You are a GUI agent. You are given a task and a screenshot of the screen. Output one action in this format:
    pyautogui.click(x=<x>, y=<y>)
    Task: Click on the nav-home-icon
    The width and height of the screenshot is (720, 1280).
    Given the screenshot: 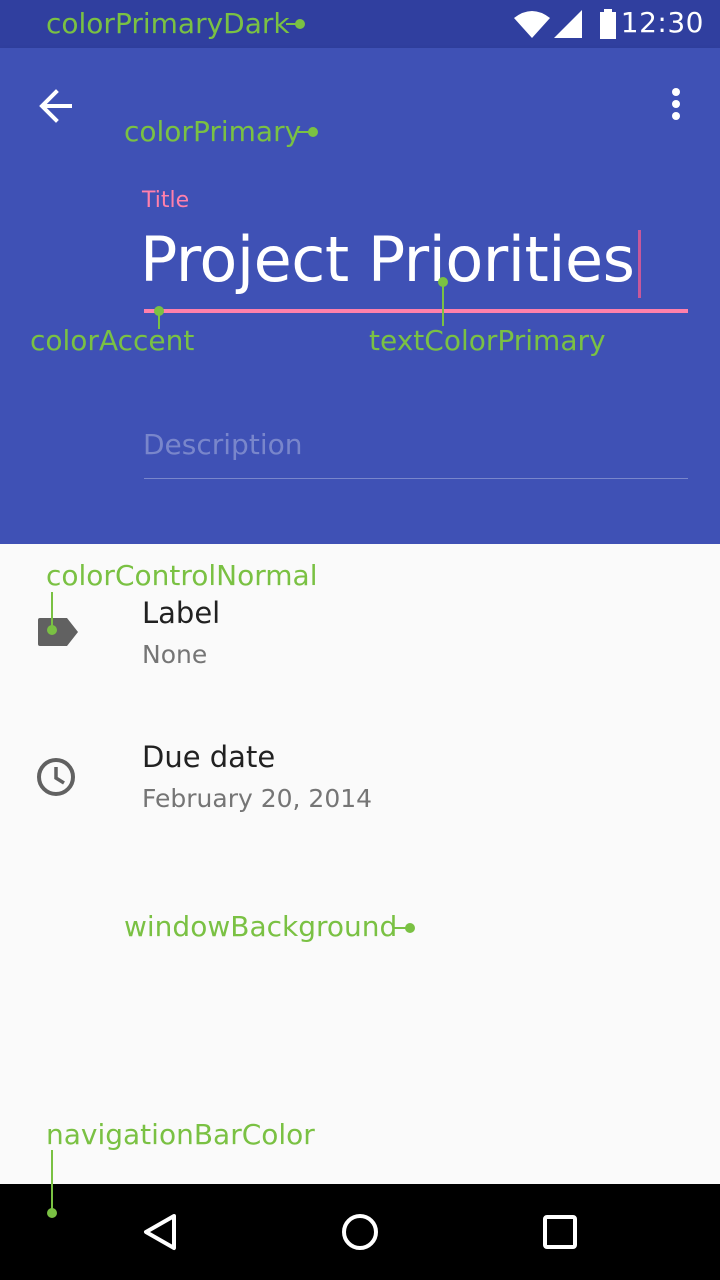 What is the action you would take?
    pyautogui.click(x=360, y=1232)
    